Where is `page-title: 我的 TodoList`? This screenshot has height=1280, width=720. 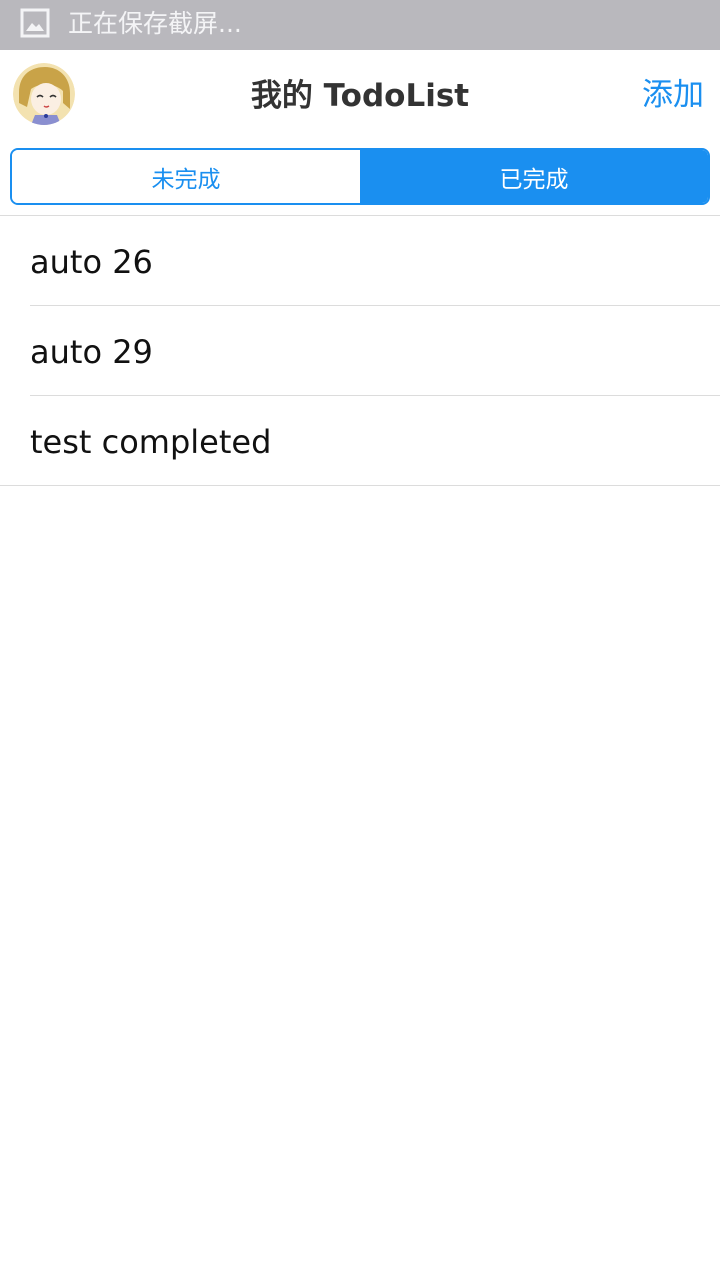
page-title: 我的 TodoList is located at coordinates (360, 96).